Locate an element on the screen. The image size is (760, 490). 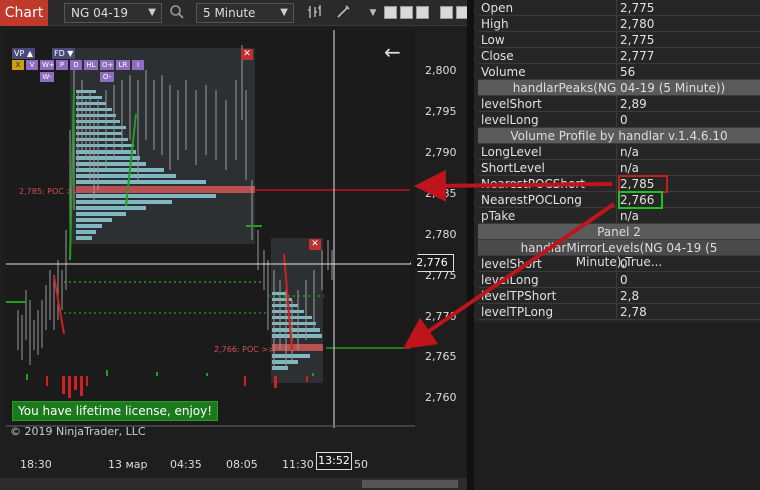
panel-divider is located at coordinates (470, 245).